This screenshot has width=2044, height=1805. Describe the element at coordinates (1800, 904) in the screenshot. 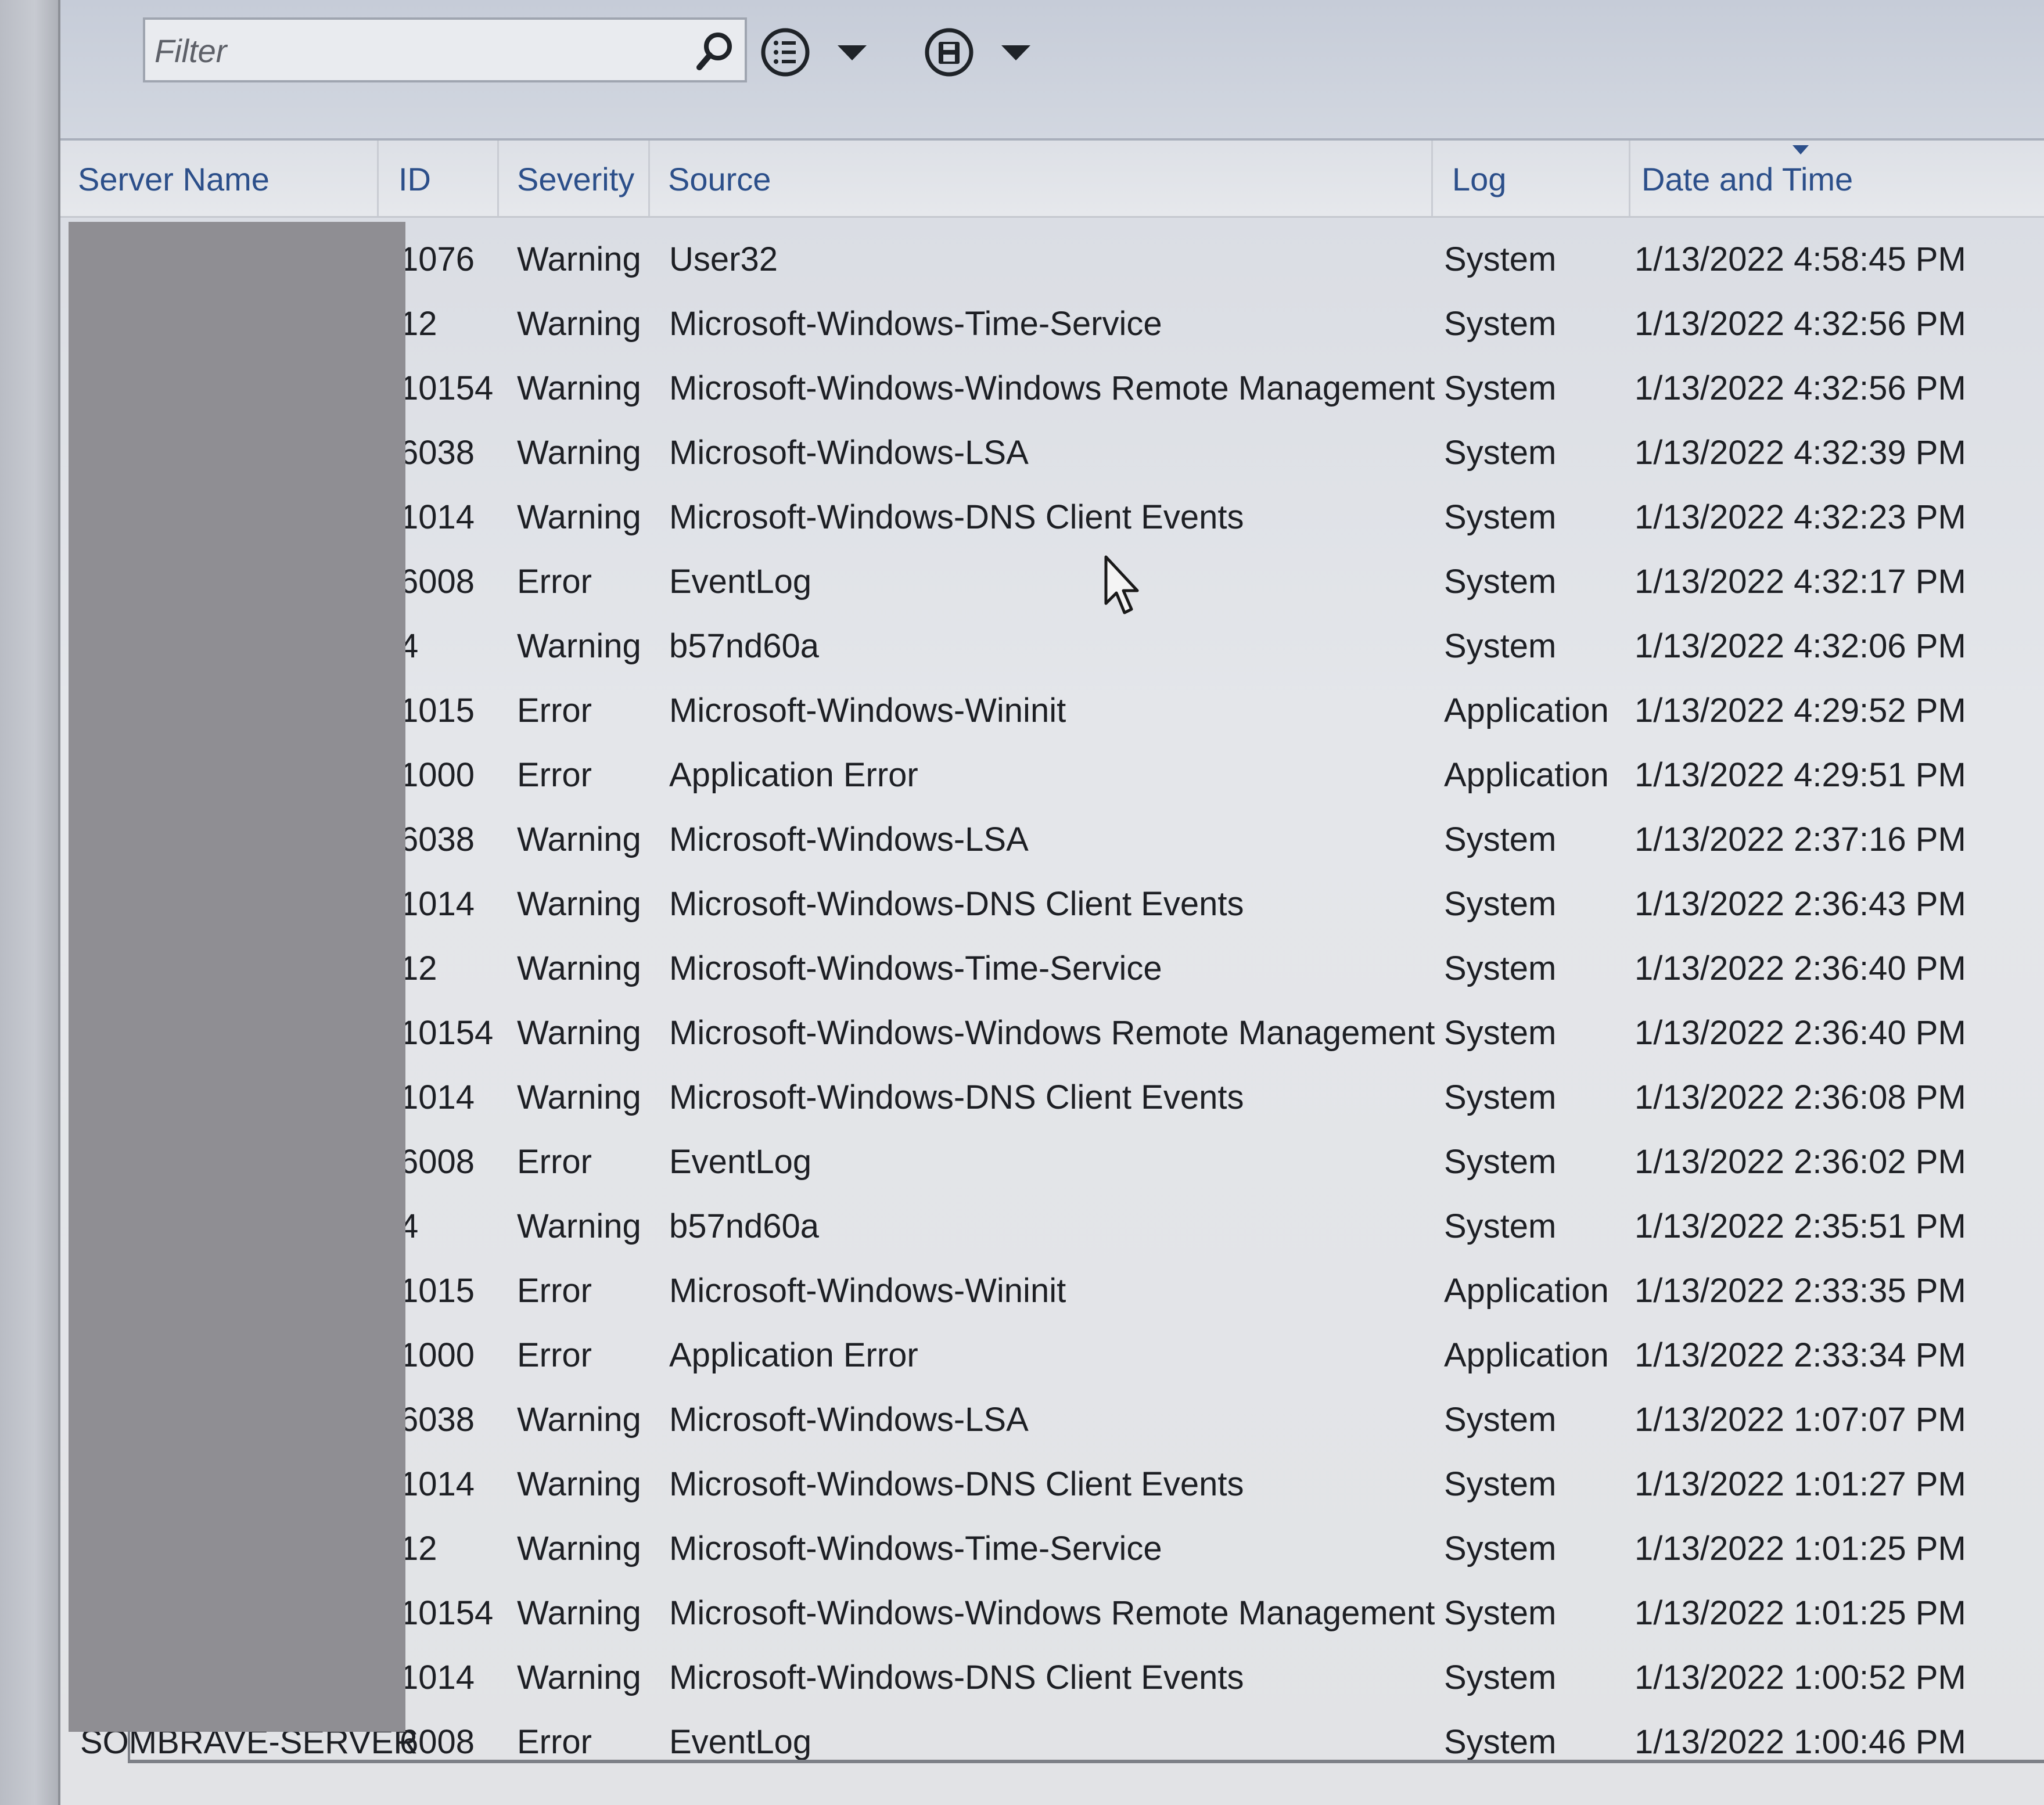

I see `cell-date-and-time: 1/13/2022 2:36:43 PM` at that location.